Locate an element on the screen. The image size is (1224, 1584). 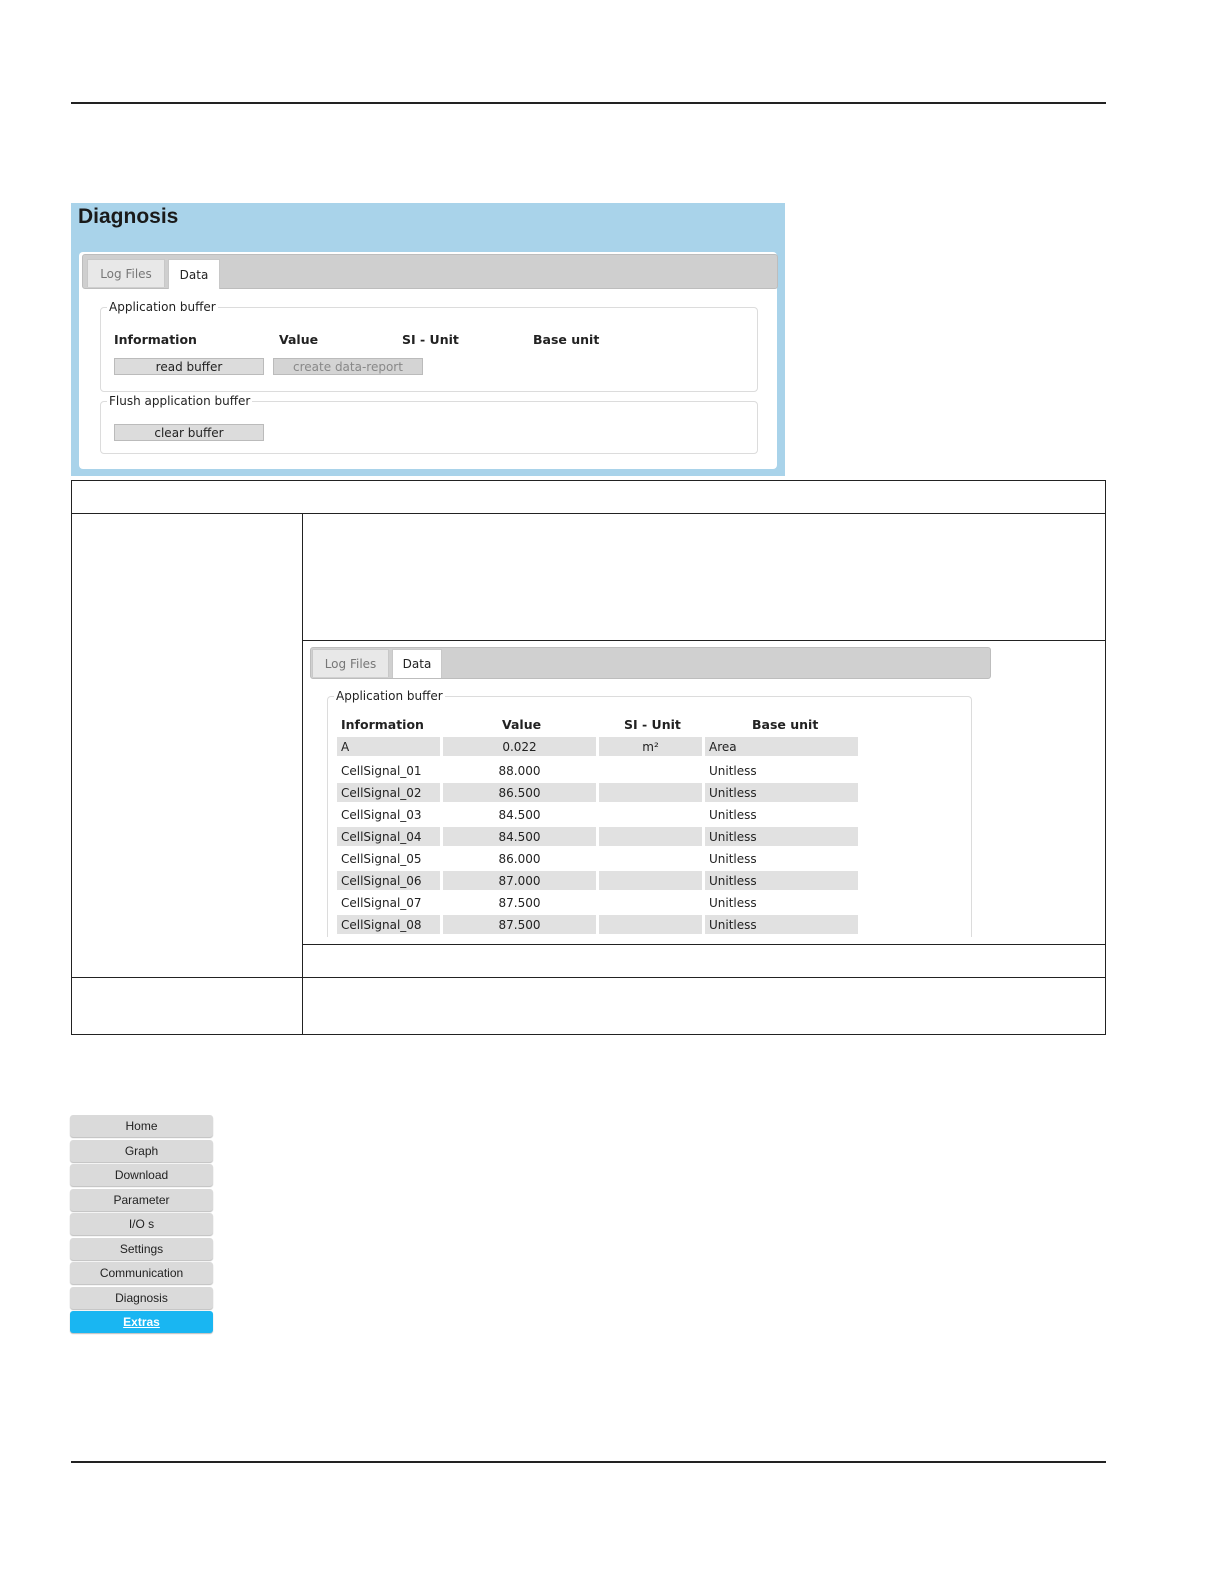
create-data-report-button: create data-report is located at coordinates (348, 366).